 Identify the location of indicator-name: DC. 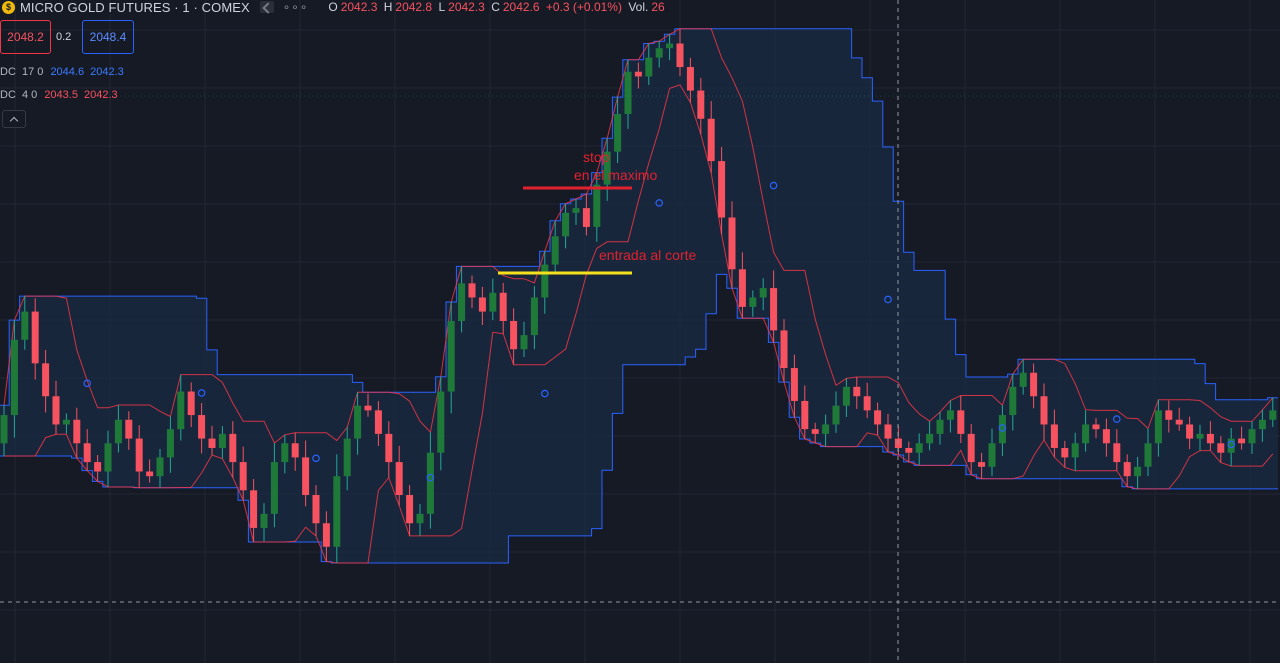
(8, 95).